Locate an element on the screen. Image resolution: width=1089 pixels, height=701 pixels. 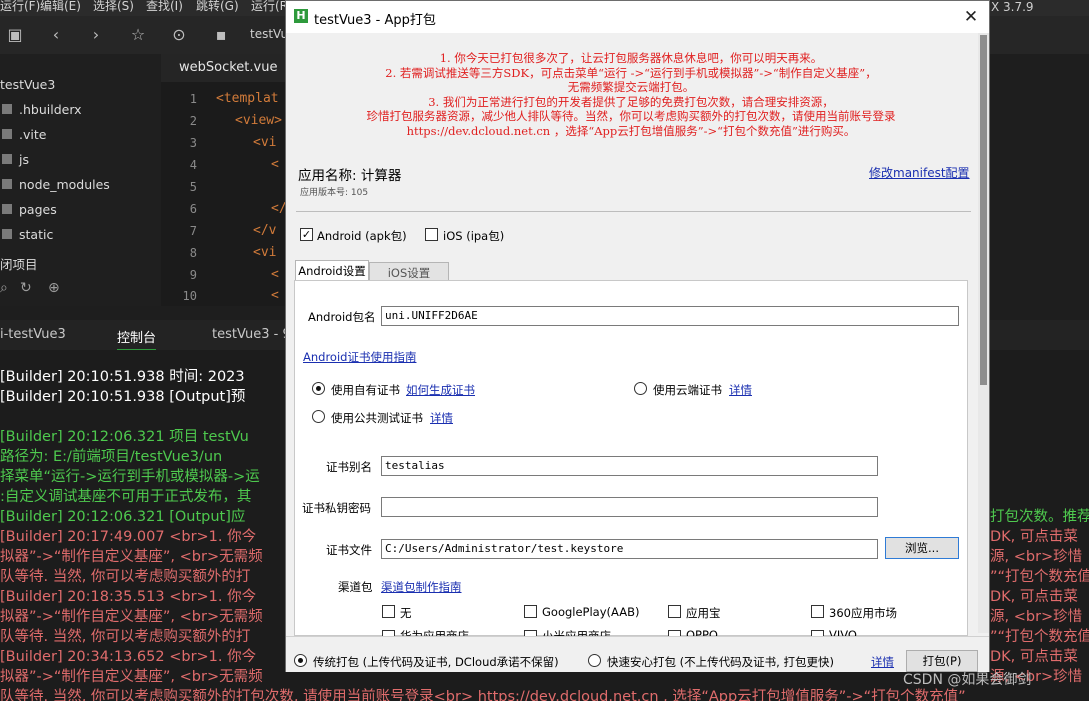
cert-alias-input: testalias is located at coordinates (629, 466).